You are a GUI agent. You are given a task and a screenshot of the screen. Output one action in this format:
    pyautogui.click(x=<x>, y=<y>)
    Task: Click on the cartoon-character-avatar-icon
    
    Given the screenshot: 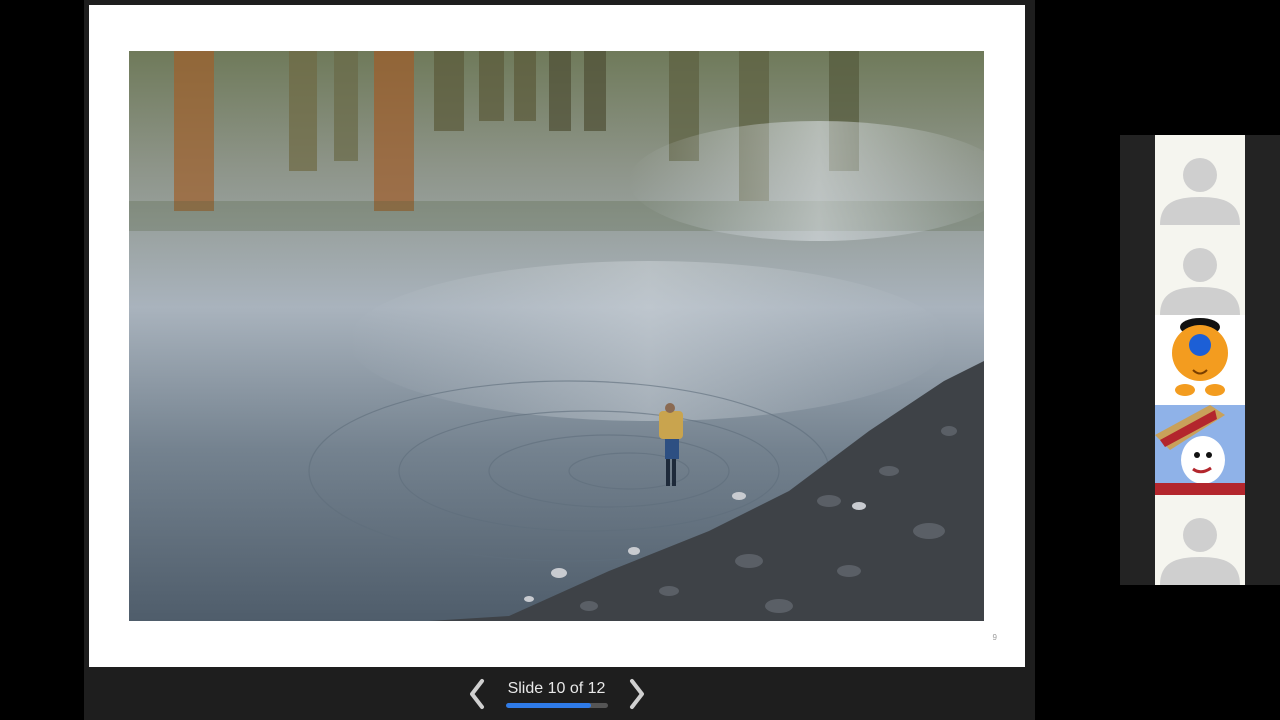 What is the action you would take?
    pyautogui.click(x=1200, y=450)
    